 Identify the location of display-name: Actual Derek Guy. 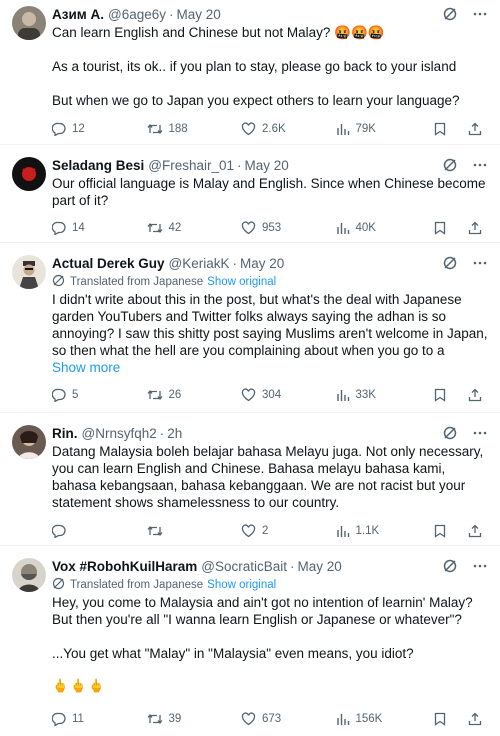
(108, 263).